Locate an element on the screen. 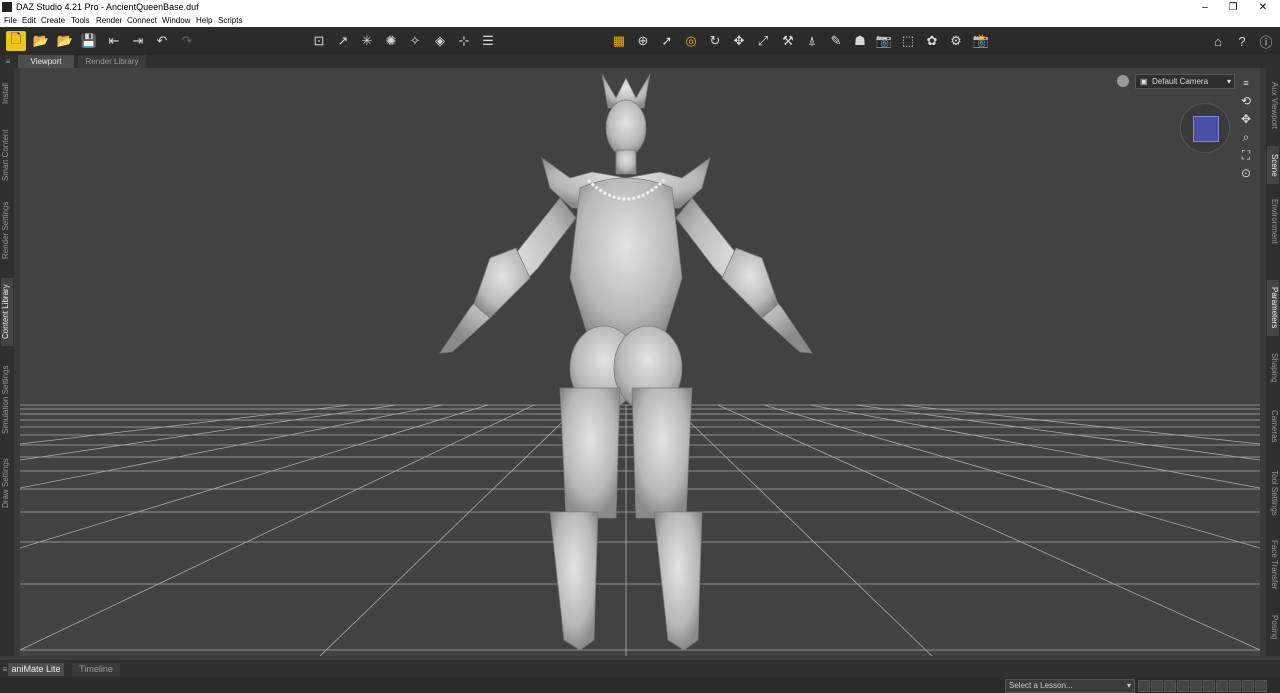 The height and width of the screenshot is (693, 1280). tab-timeline: Timeline is located at coordinates (96, 669).